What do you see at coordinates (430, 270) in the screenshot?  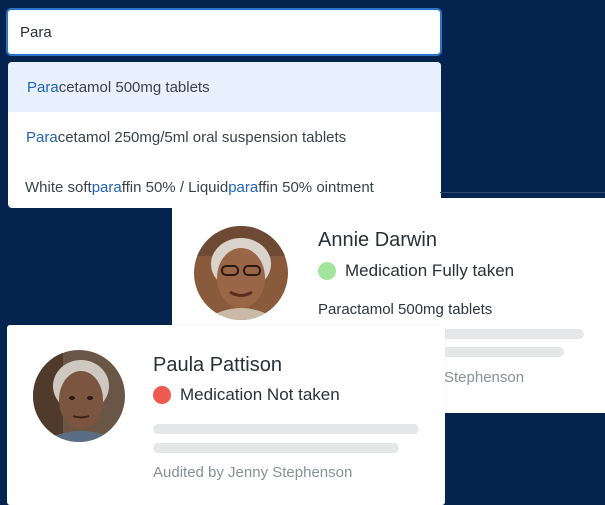 I see `status-label: Medication Fully taken` at bounding box center [430, 270].